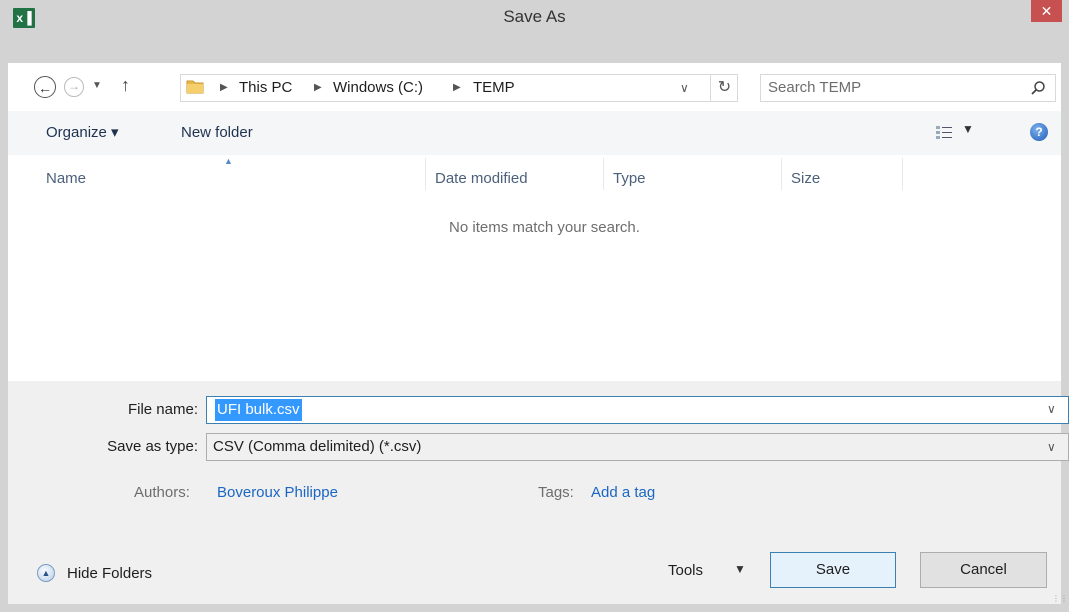  What do you see at coordinates (1065, 337) in the screenshot?
I see `window-frame-right` at bounding box center [1065, 337].